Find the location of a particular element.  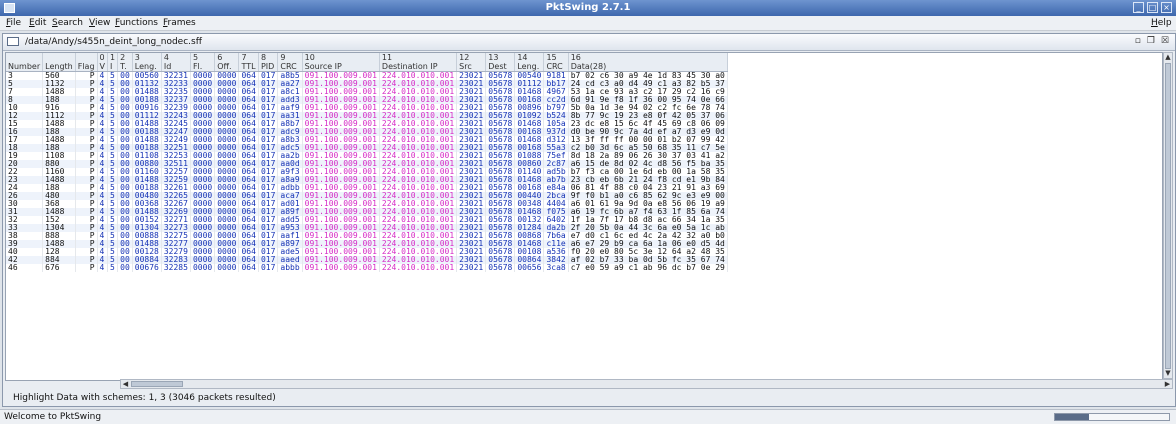

column-header: 13 Dest is located at coordinates (500, 62).